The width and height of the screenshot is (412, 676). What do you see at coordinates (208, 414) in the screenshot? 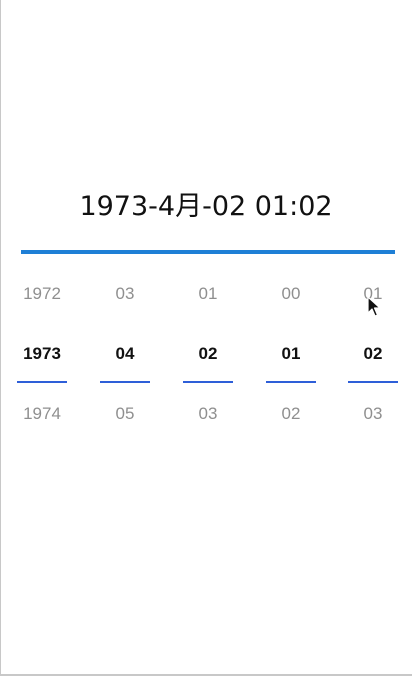
I see `day-option-next: 03` at bounding box center [208, 414].